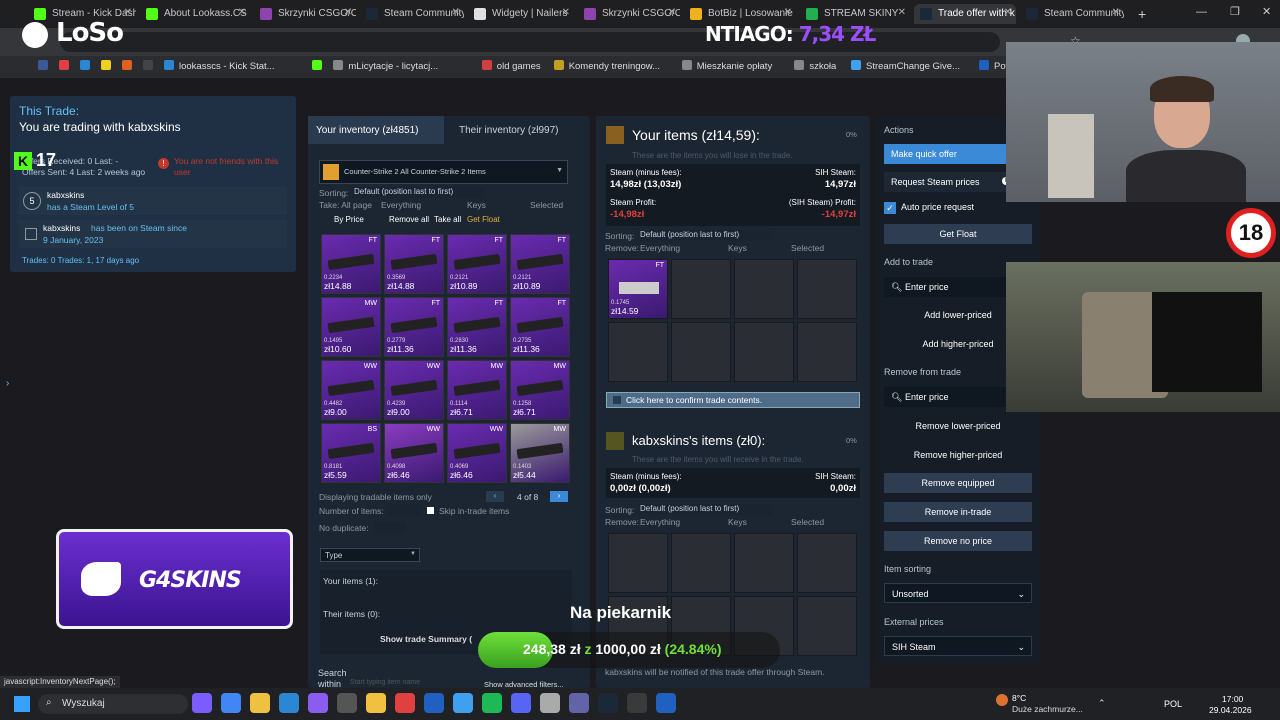 The width and height of the screenshot is (1280, 720). Describe the element at coordinates (1266, 11) in the screenshot. I see `close-icon: ✕` at that location.